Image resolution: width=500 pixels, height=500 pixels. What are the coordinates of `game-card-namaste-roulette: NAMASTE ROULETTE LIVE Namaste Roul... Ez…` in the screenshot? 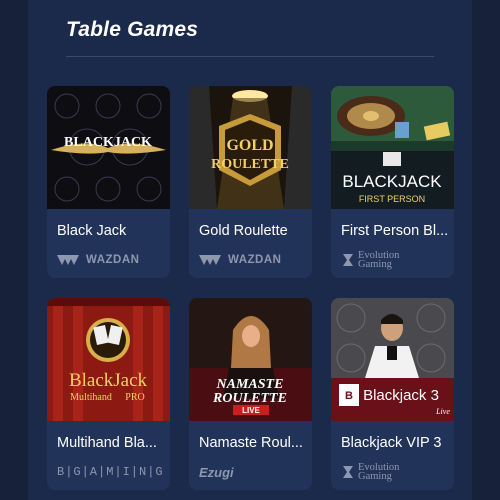 It's located at (250, 394).